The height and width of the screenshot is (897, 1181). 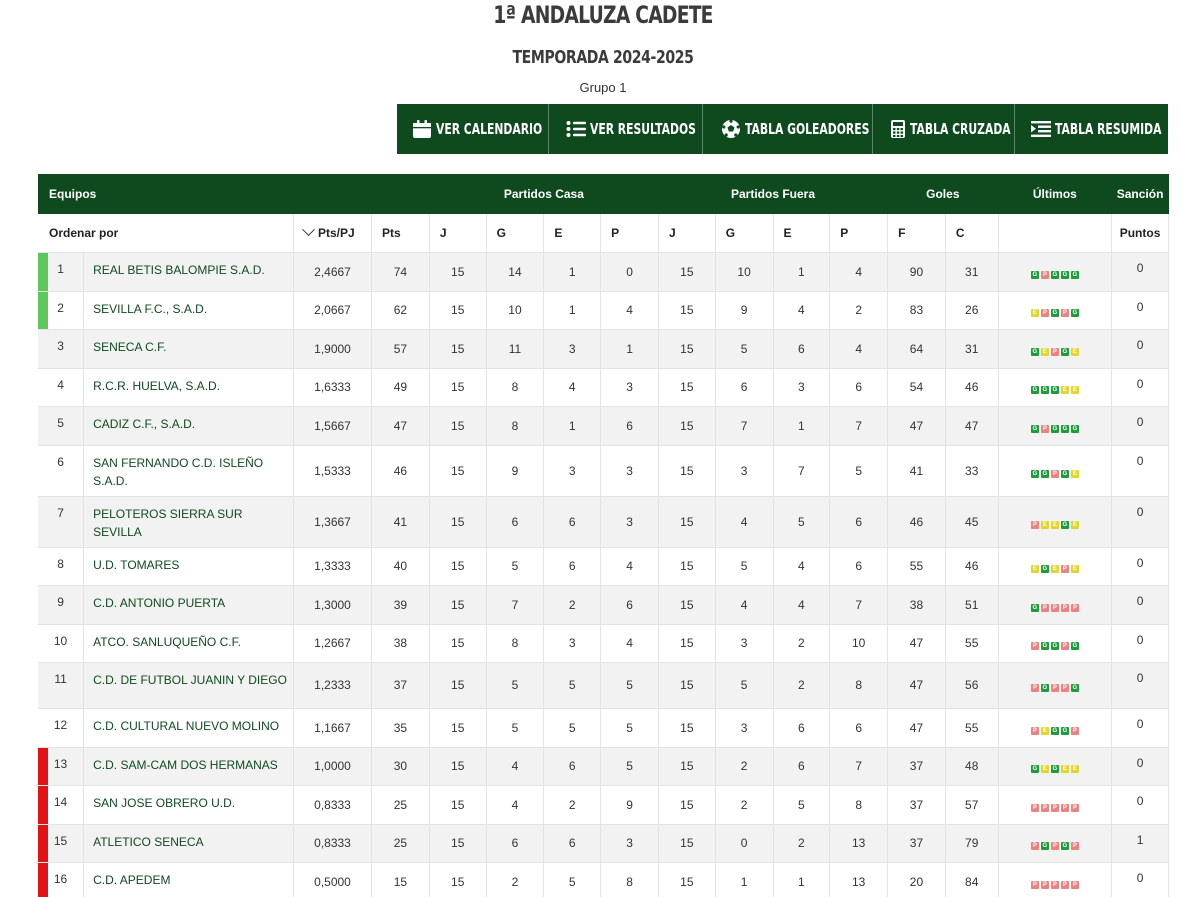 What do you see at coordinates (473, 129) in the screenshot?
I see `calendar-button: VER CALENDARIO` at bounding box center [473, 129].